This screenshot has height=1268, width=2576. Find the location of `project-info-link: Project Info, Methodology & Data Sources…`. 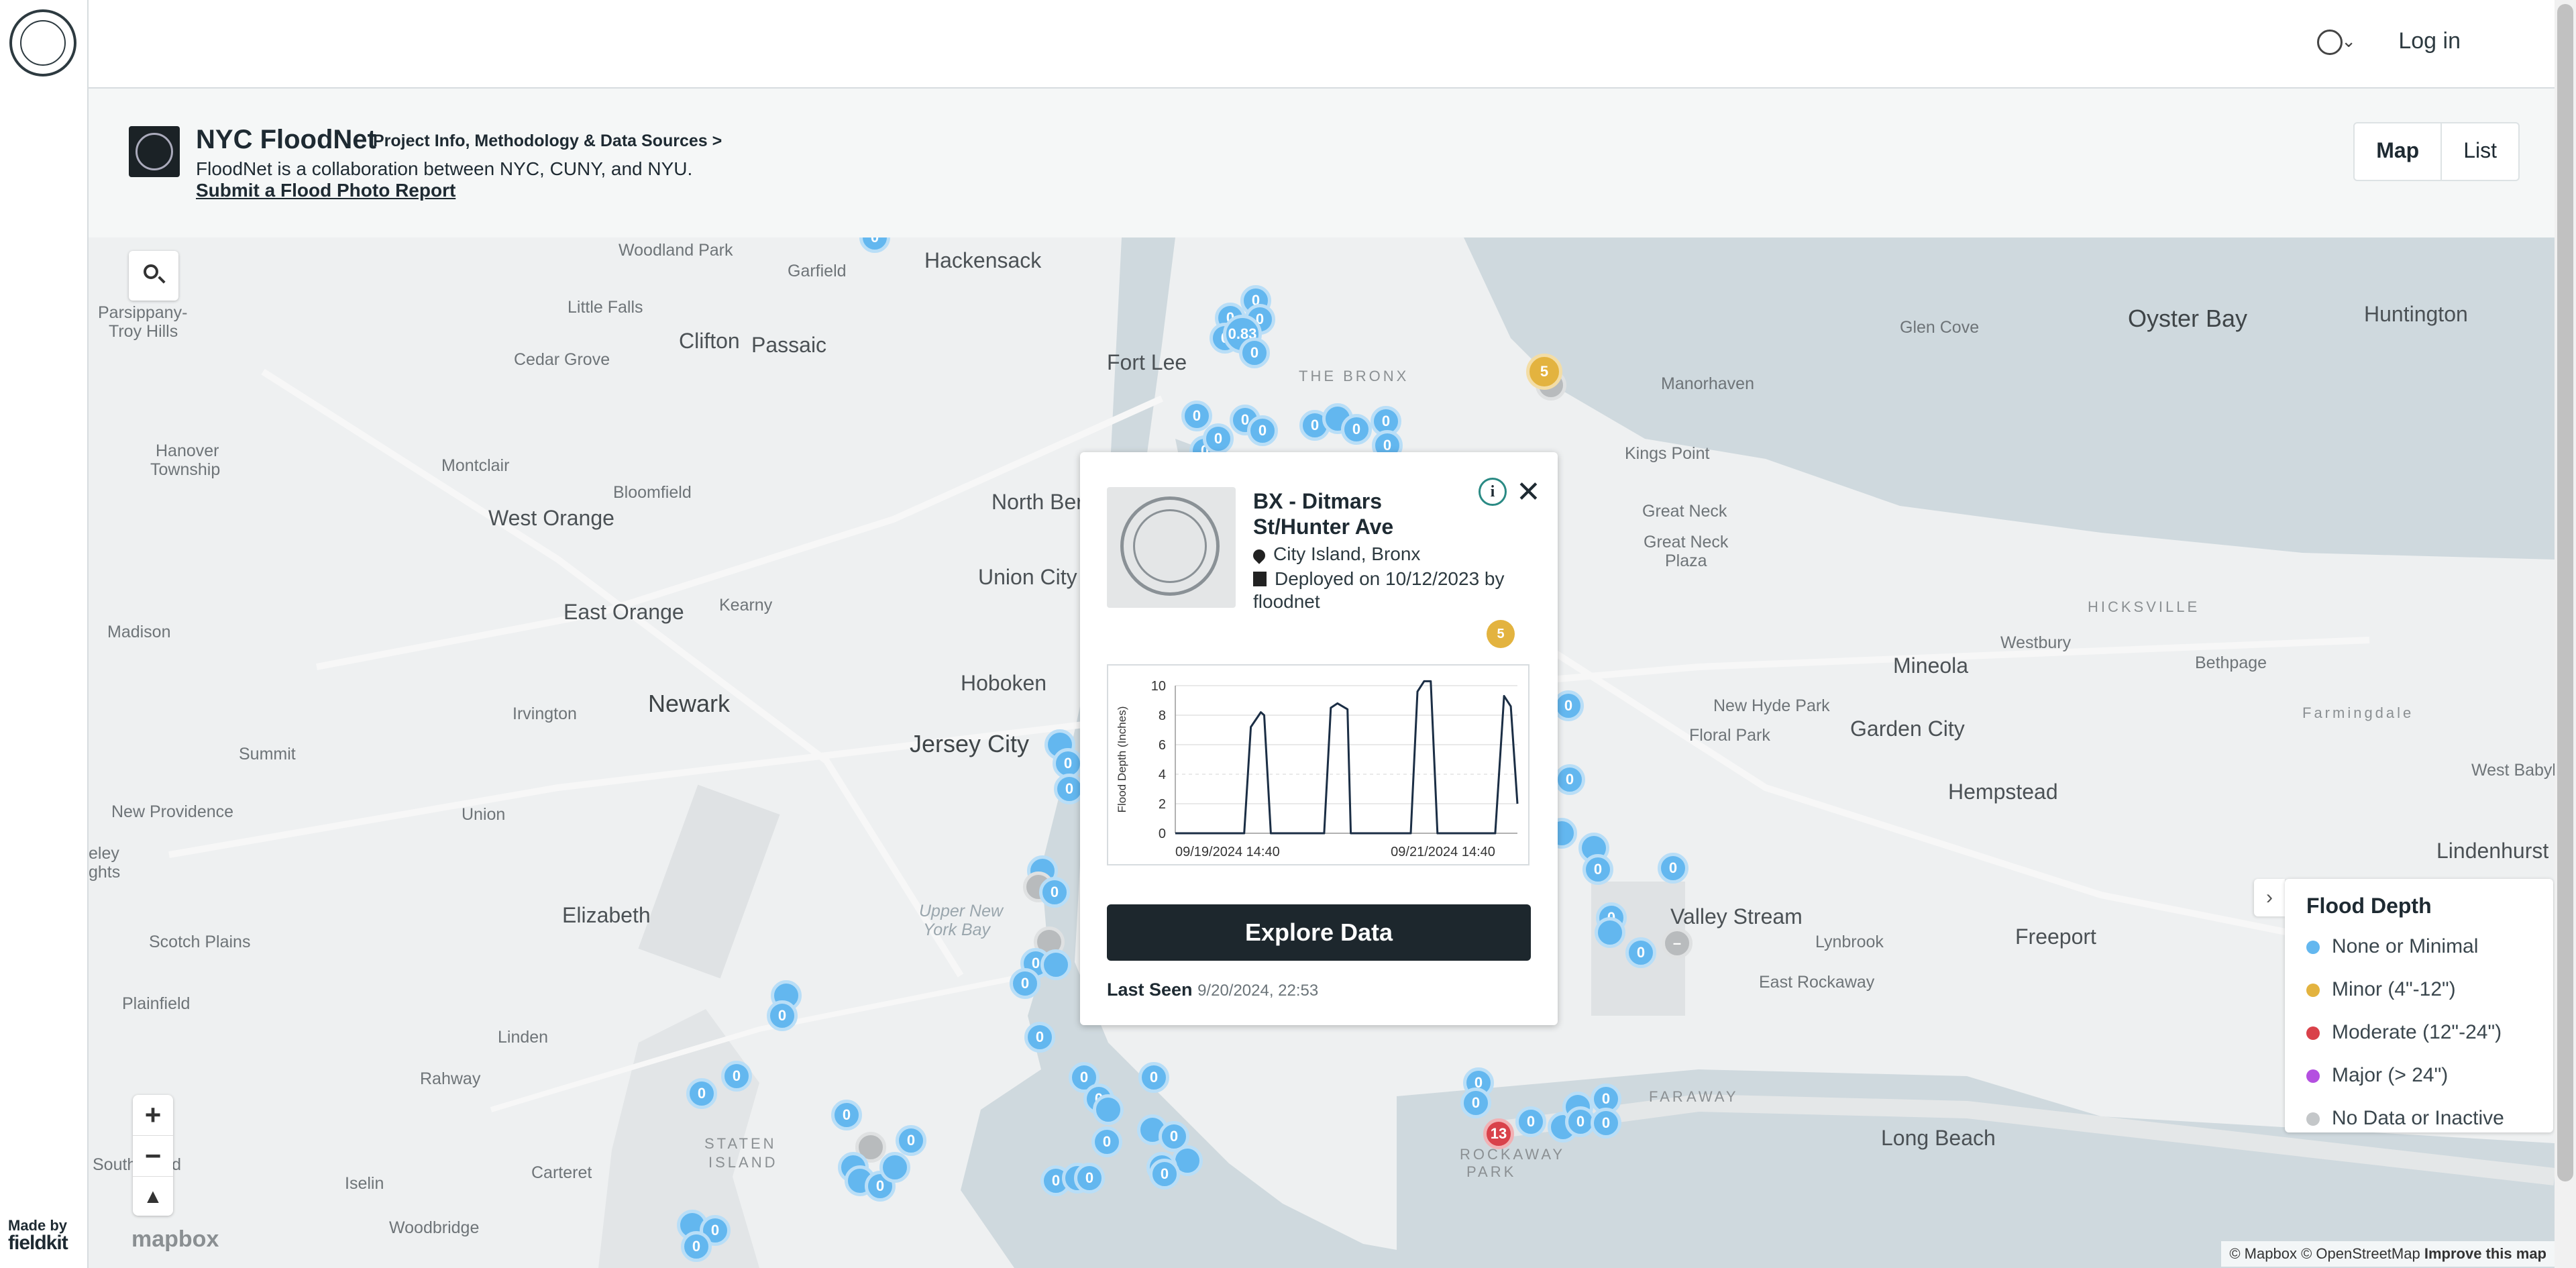

project-info-link: Project Info, Methodology & Data Sources… is located at coordinates (547, 141).